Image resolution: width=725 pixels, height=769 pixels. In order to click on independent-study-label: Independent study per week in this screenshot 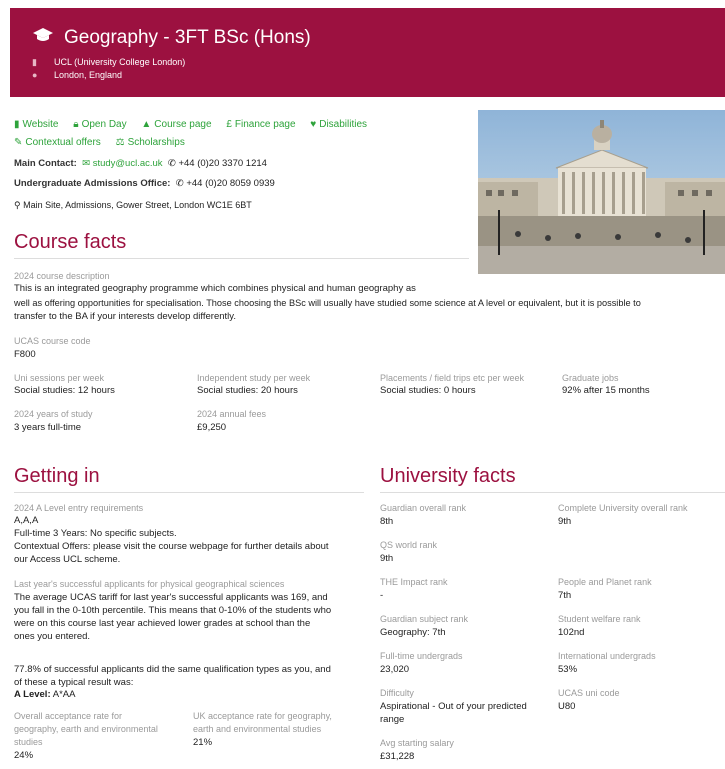, I will do `click(254, 378)`.